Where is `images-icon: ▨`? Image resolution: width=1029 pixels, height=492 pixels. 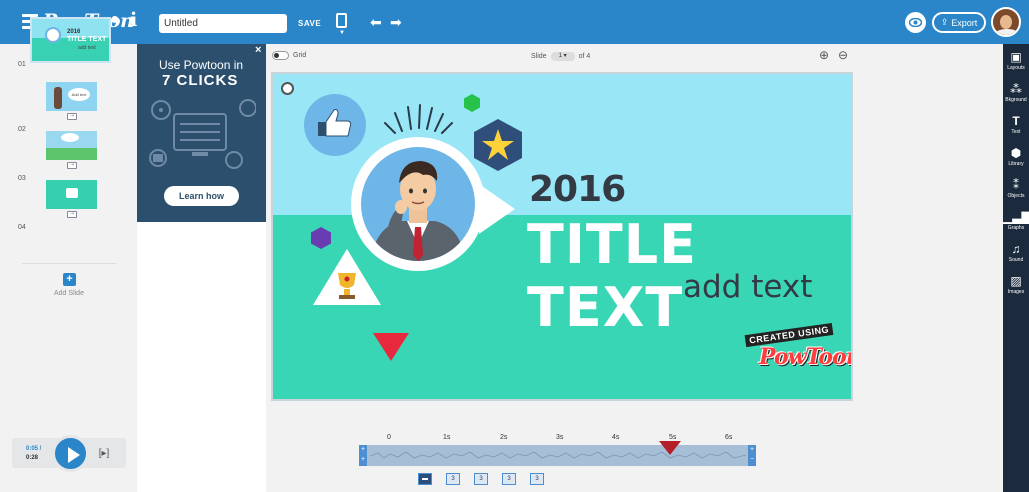 images-icon: ▨ is located at coordinates (1016, 281).